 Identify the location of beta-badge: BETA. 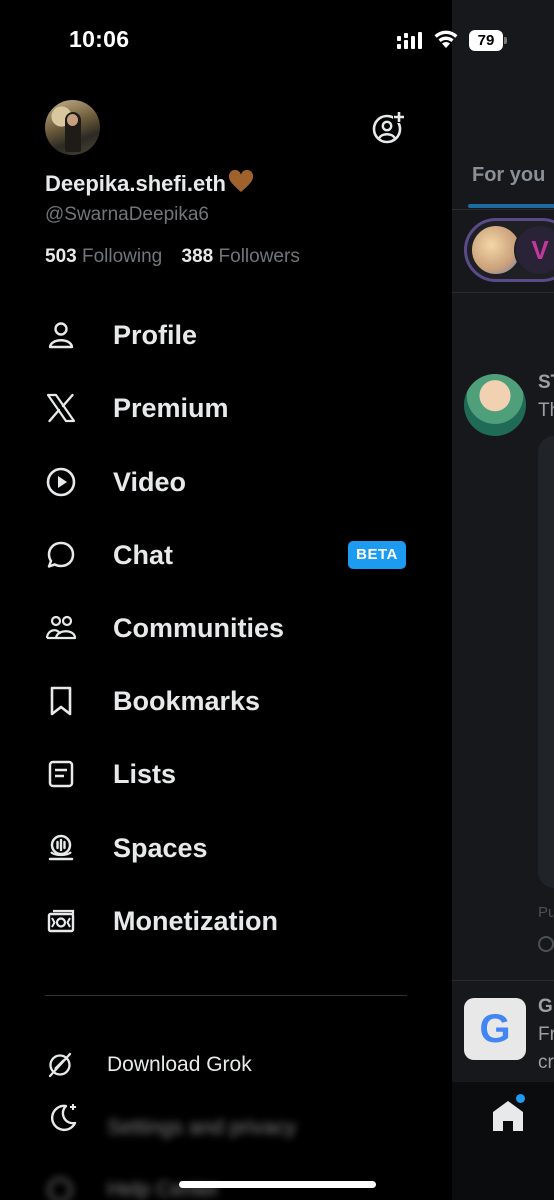
(377, 555).